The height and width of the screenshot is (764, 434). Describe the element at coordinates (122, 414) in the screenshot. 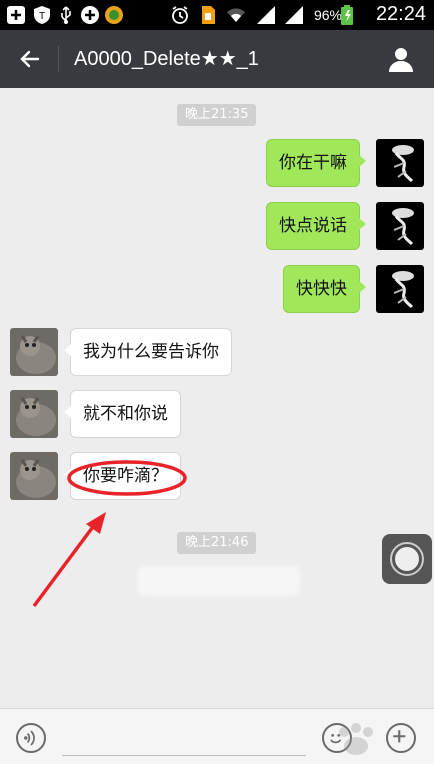

I see `incoming-message: 就不和你说` at that location.